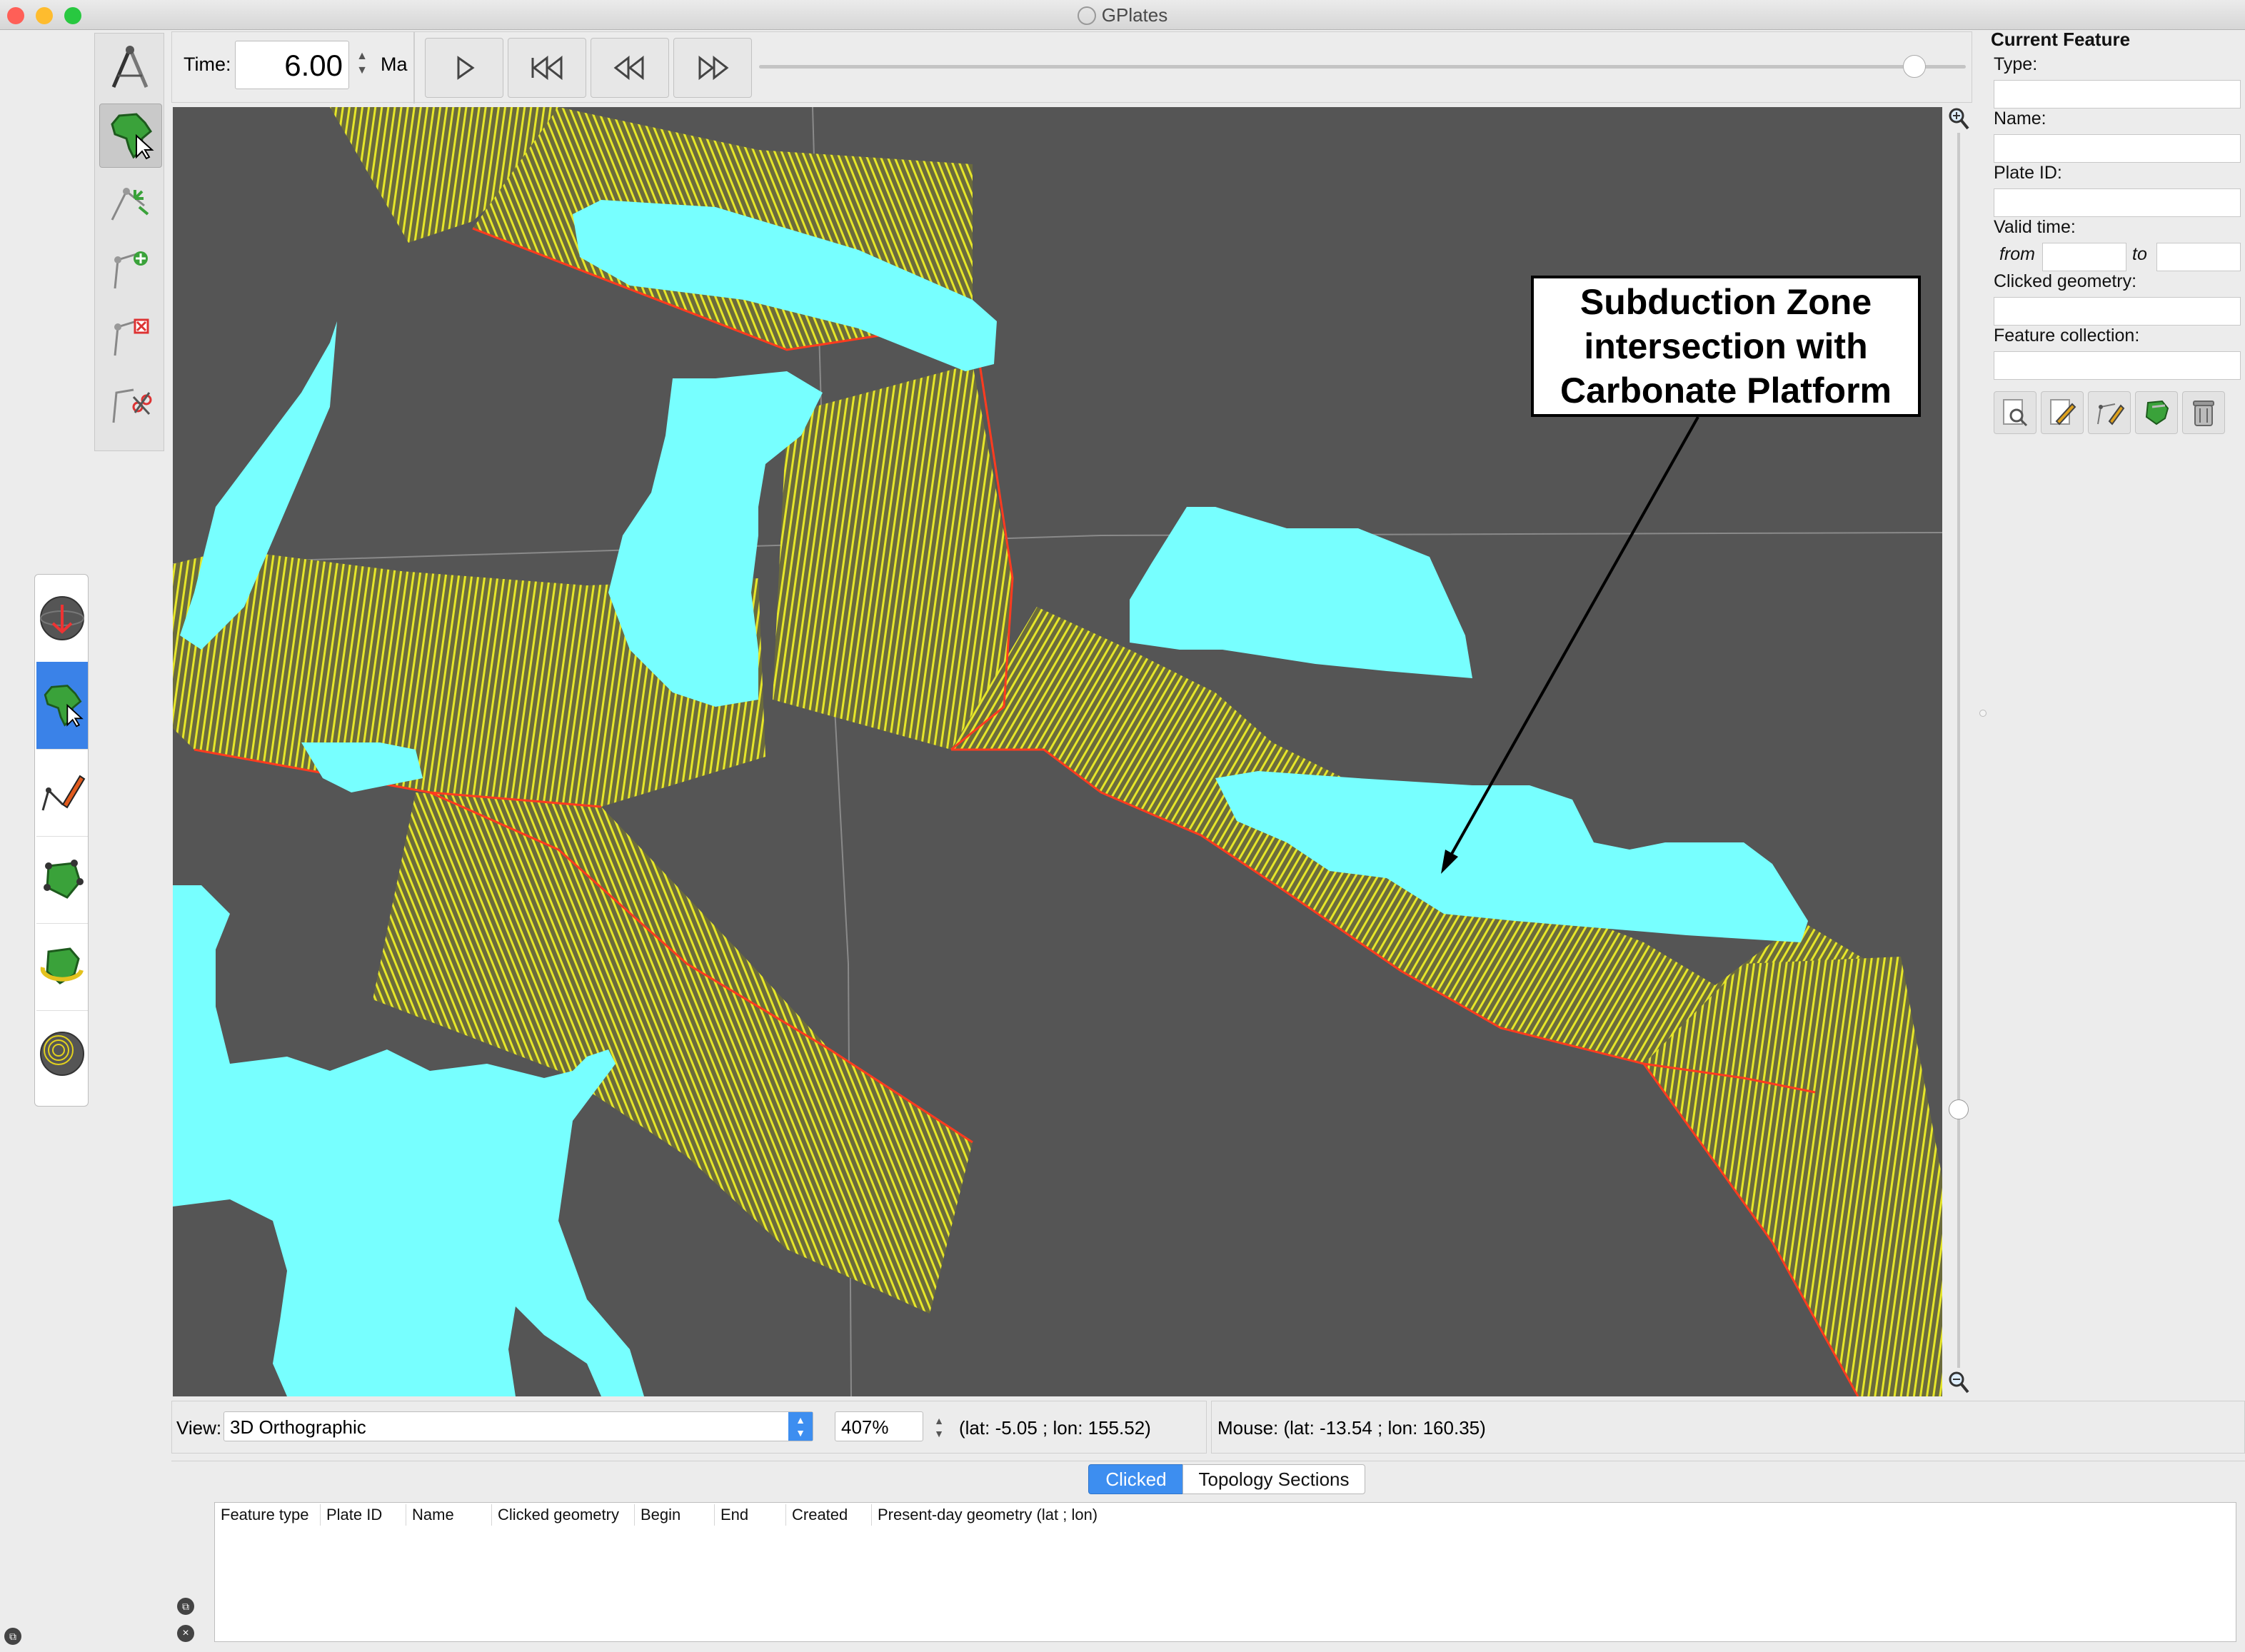 This screenshot has width=2245, height=1652. What do you see at coordinates (185, 1607) in the screenshot?
I see `float-panel-icon: ⧉` at bounding box center [185, 1607].